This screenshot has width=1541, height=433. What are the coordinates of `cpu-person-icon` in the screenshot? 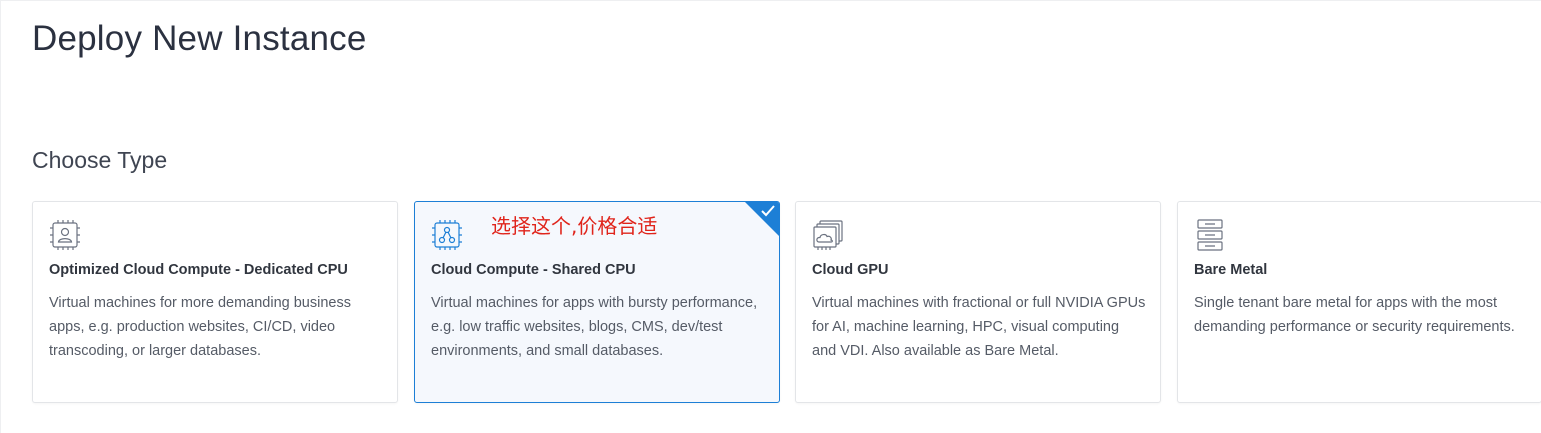 It's located at (65, 235).